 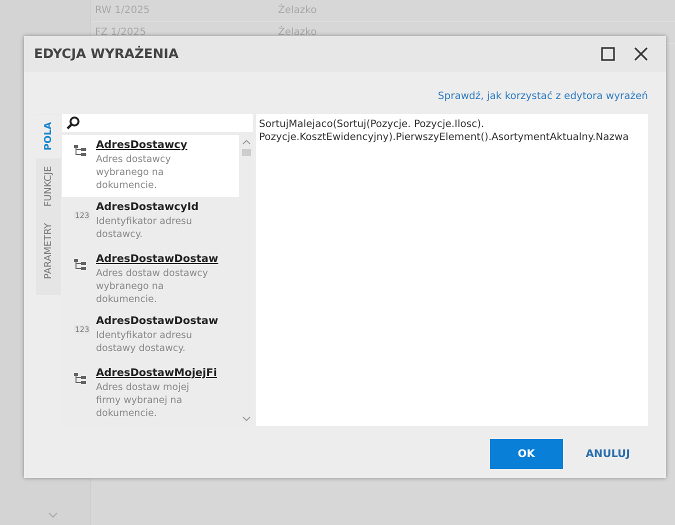 I want to click on field-list-item: AdresDostawcy Adres dostawcy wybranego na dokumencie., so click(x=150, y=166).